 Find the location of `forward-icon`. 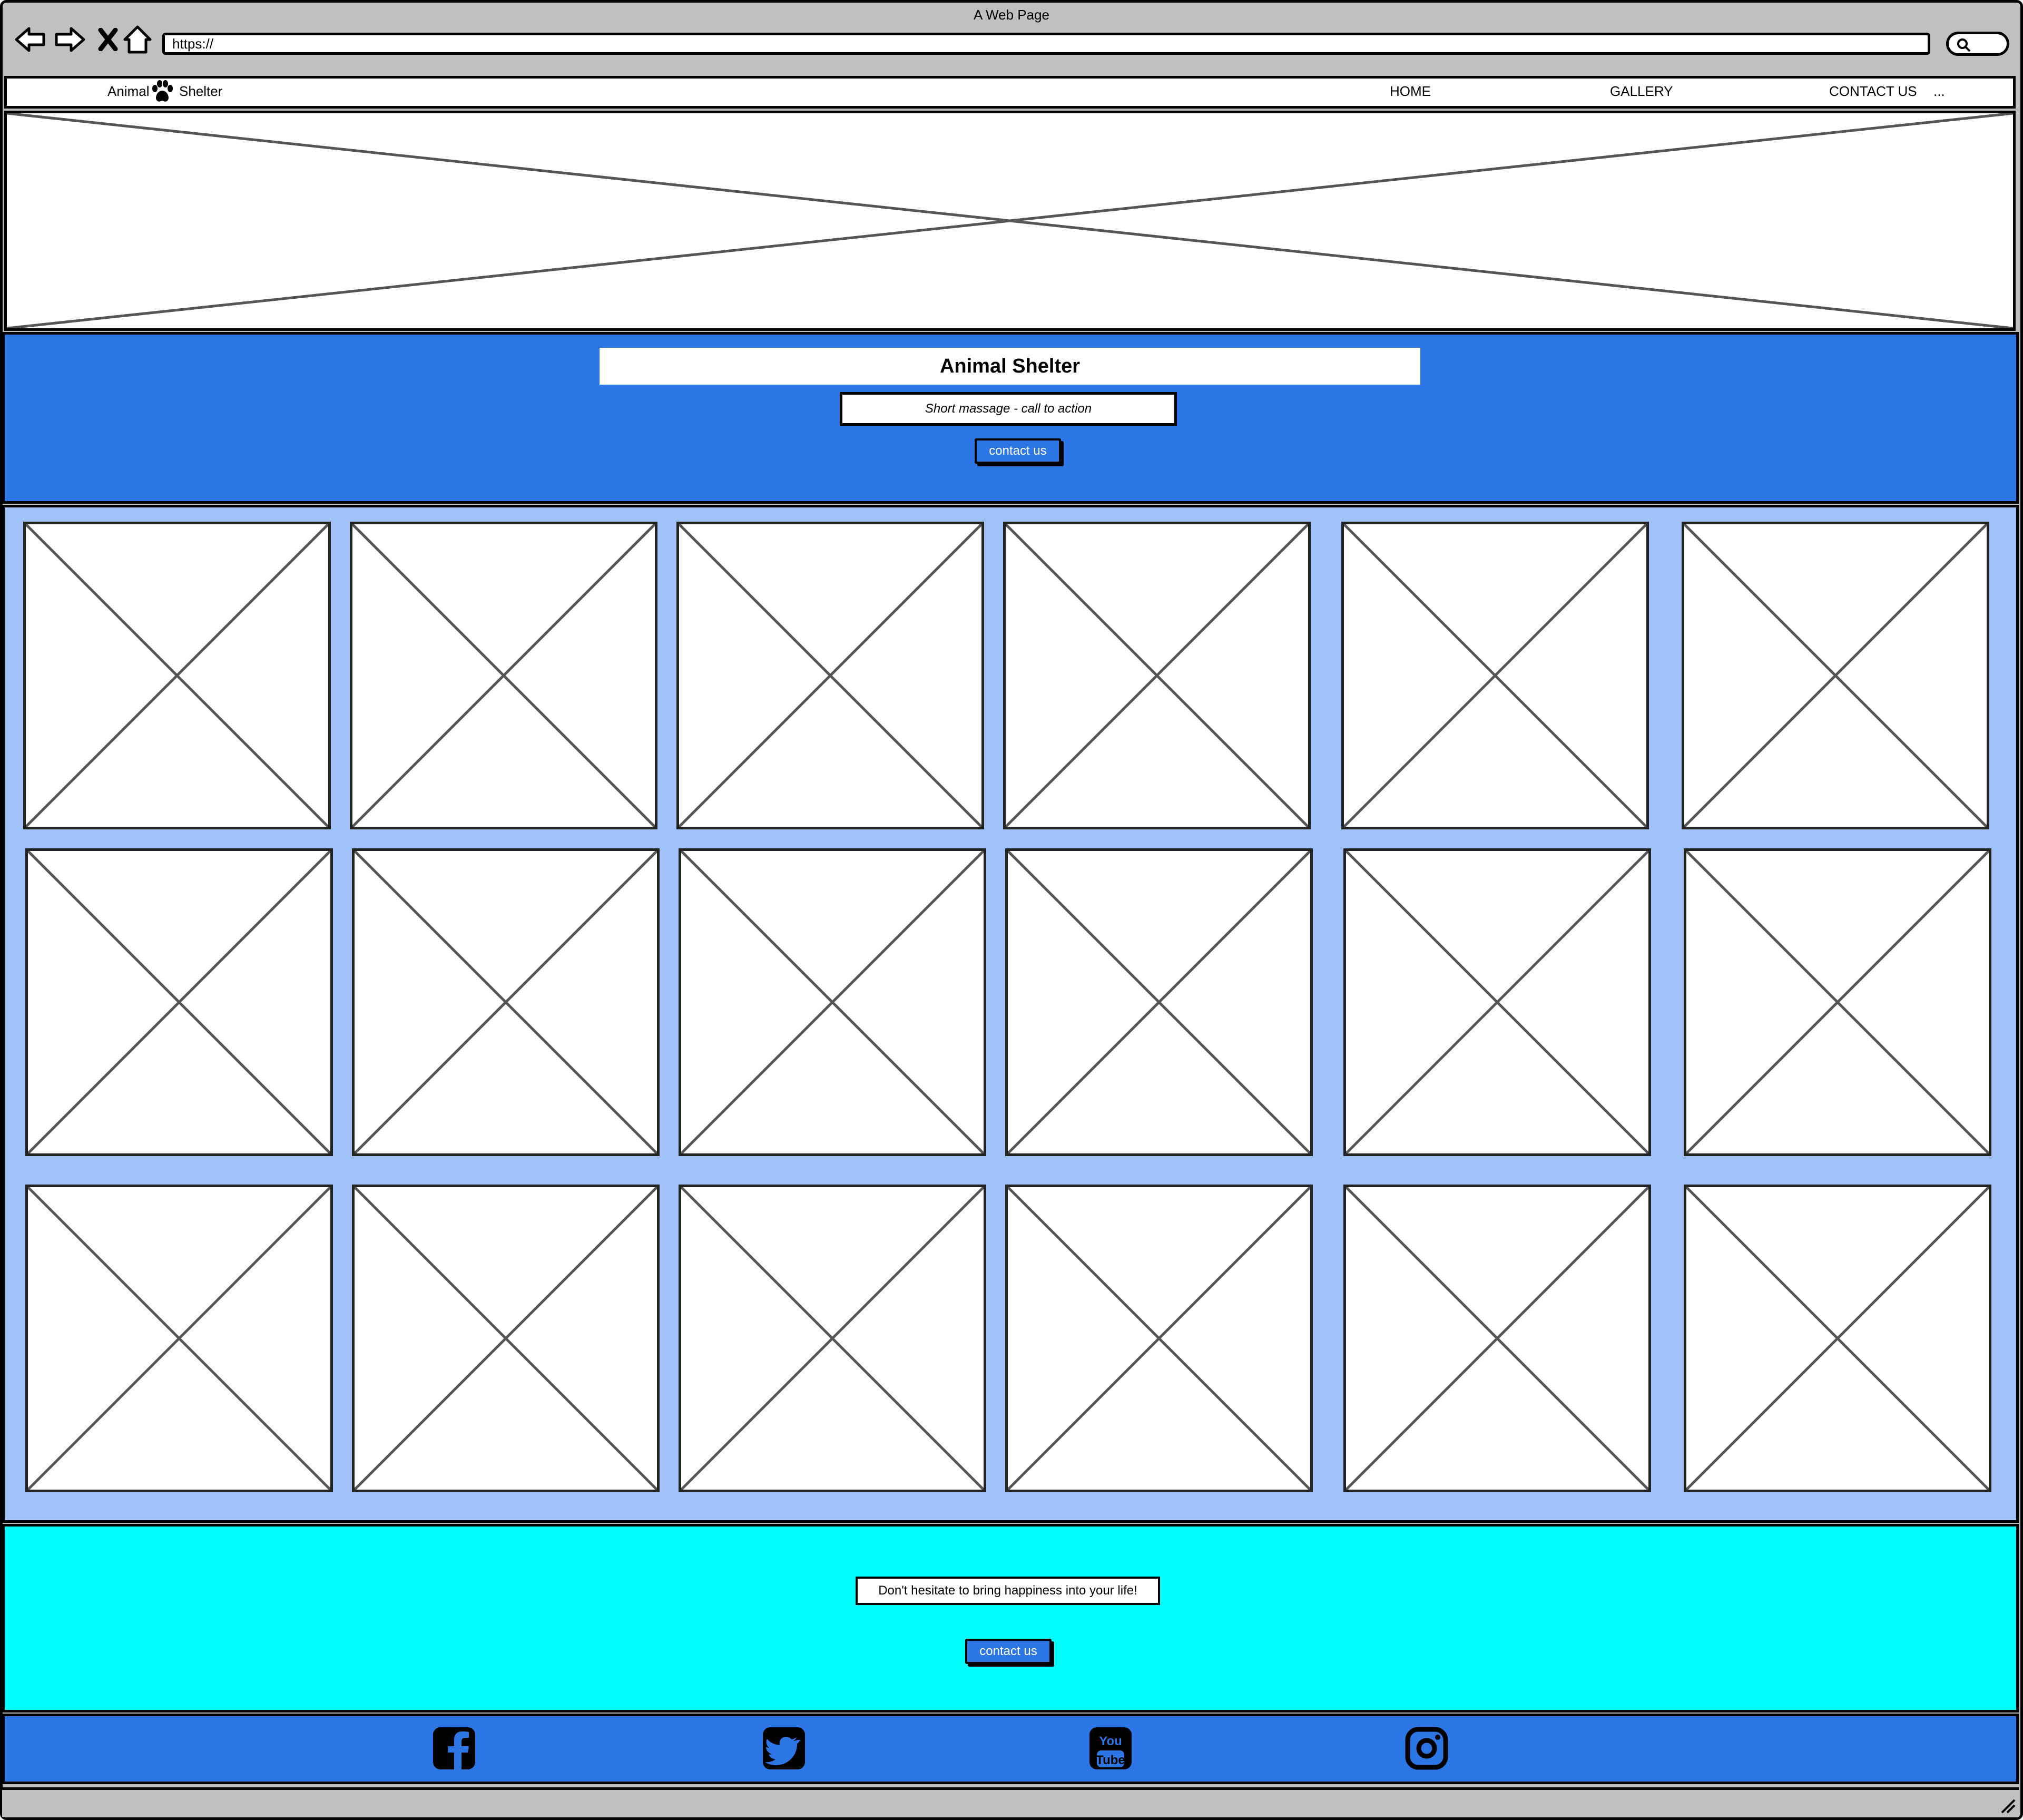

forward-icon is located at coordinates (70, 39).